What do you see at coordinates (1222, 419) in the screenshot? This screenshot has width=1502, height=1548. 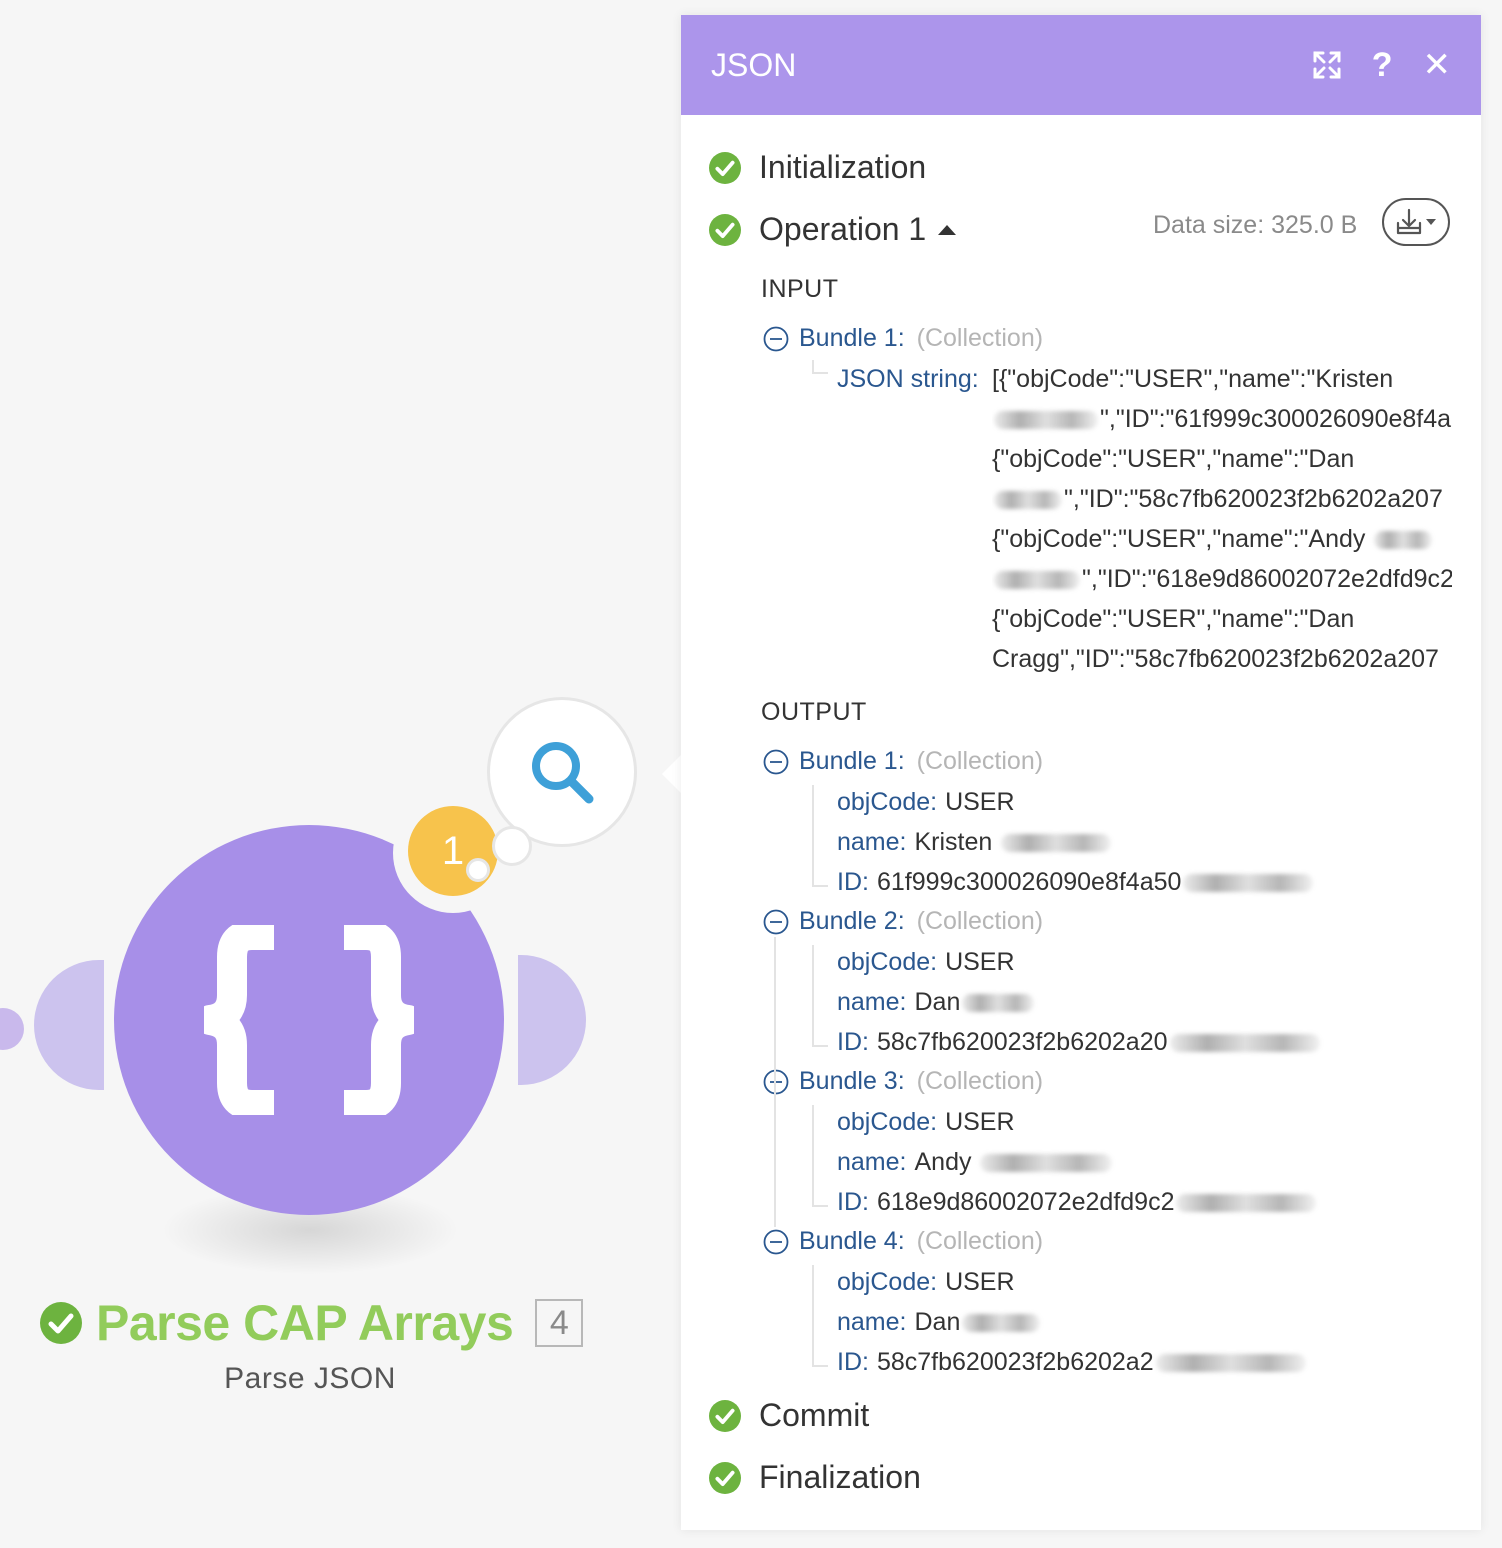 I see `json-line: ","ID":"61f999c300026090e8f4a` at bounding box center [1222, 419].